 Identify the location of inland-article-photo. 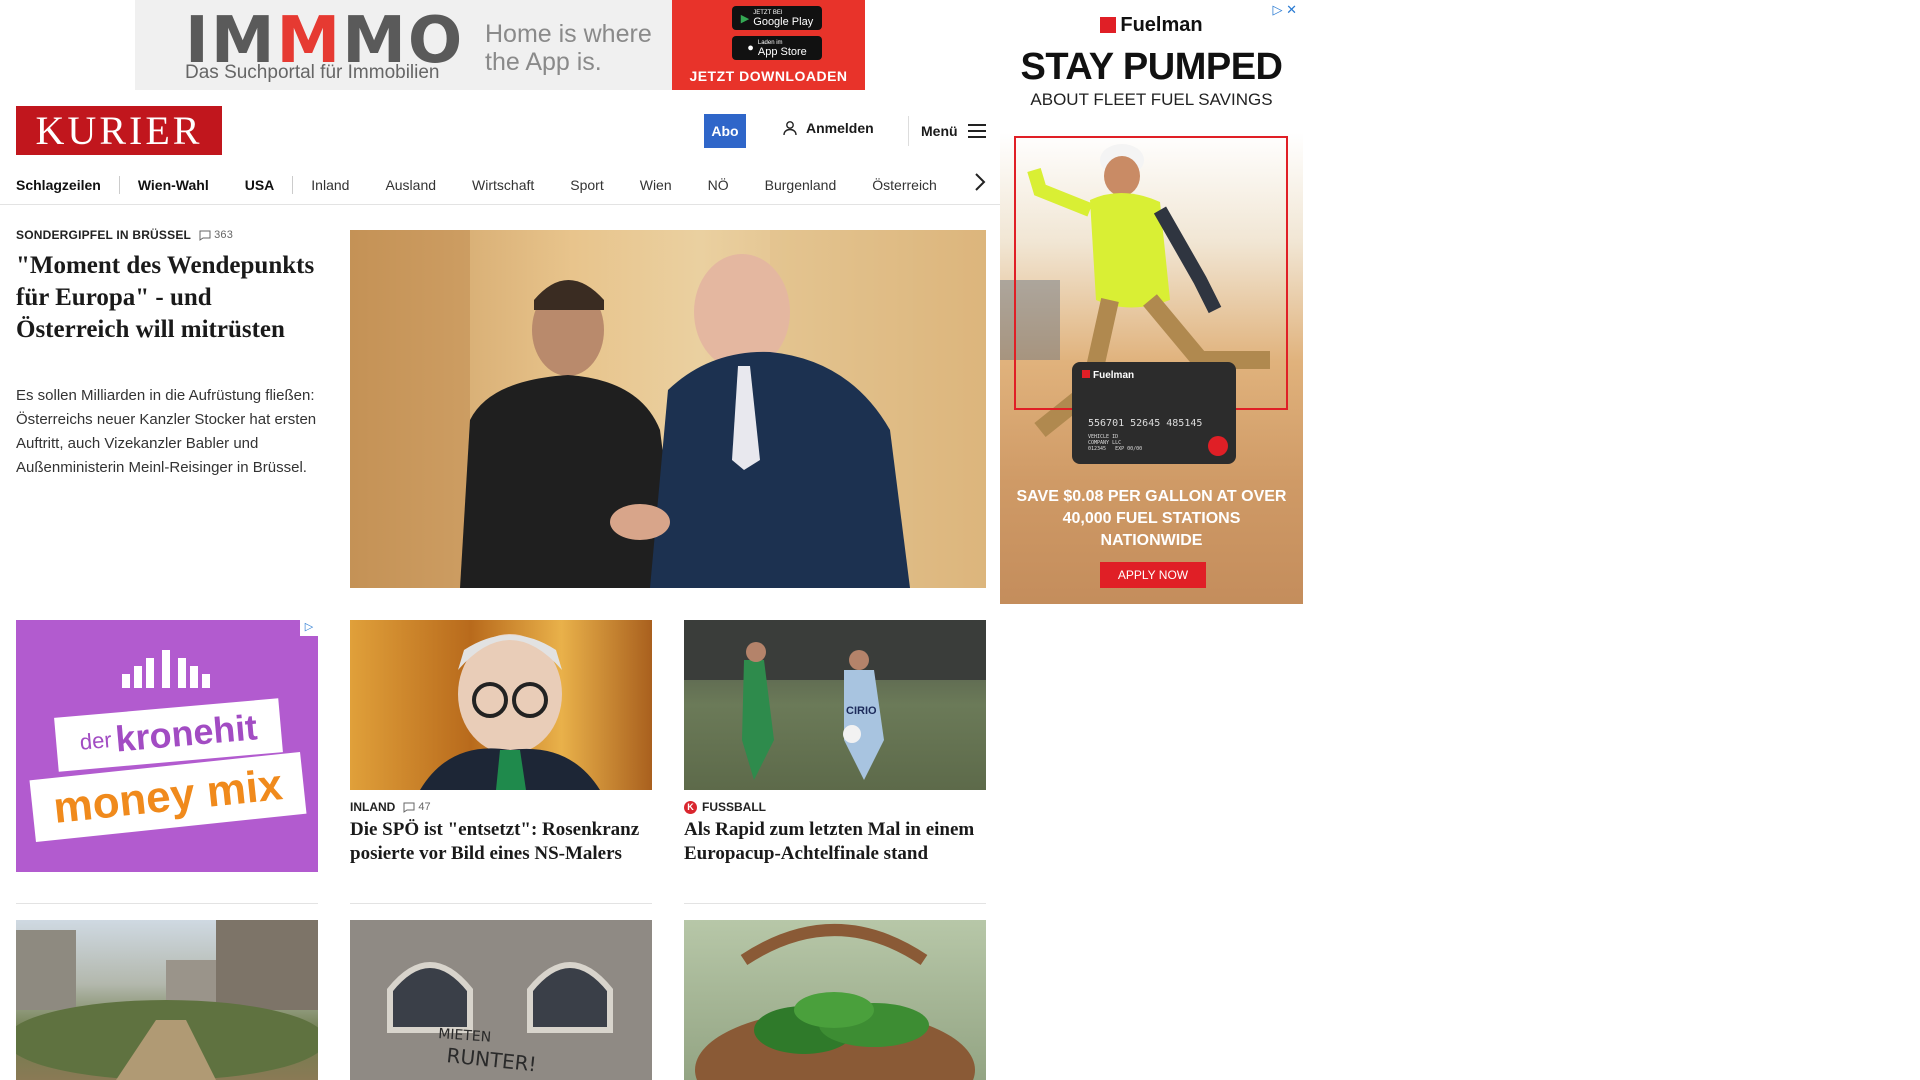
(501, 705).